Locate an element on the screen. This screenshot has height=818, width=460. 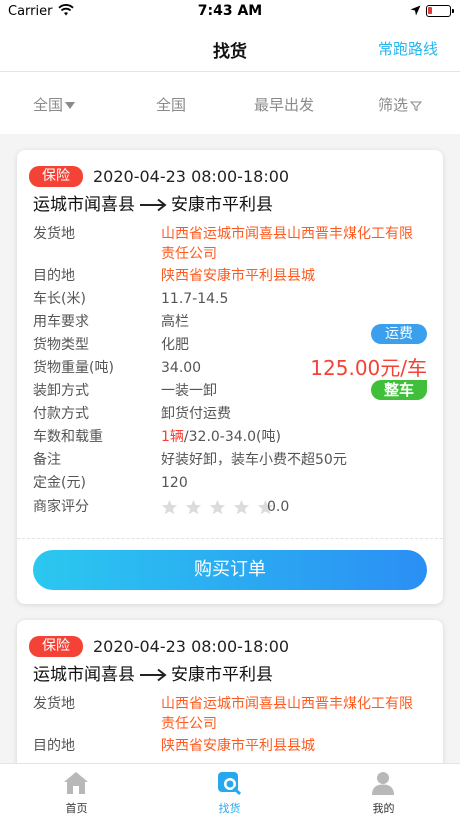
tab-bar: 首页 找货 我的 is located at coordinates (230, 790).